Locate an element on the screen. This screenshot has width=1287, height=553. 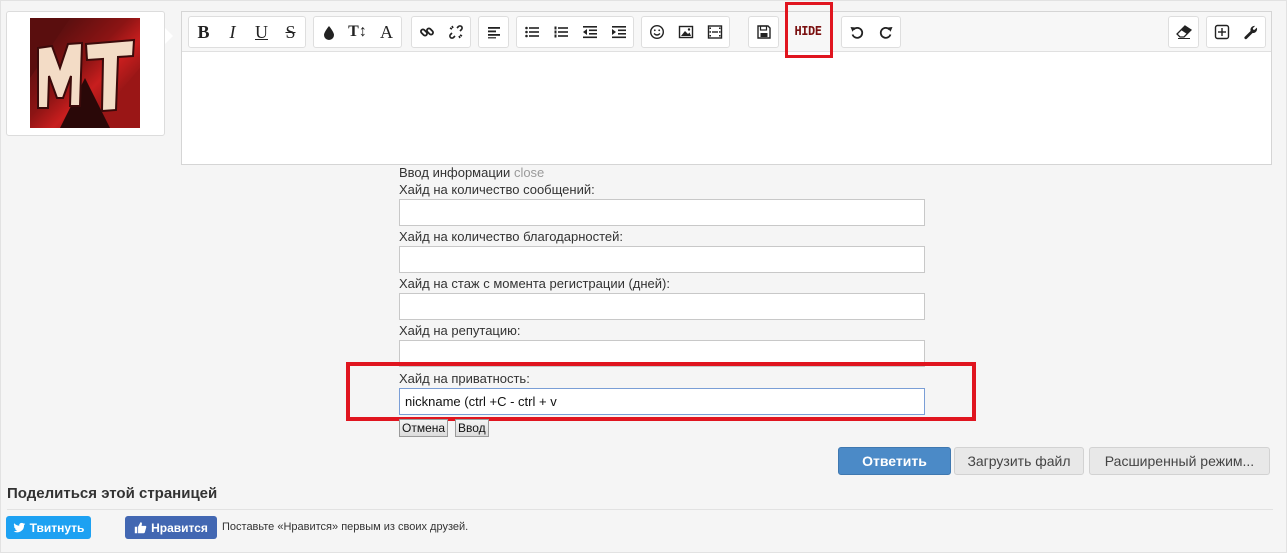
align-left-icon is located at coordinates (493, 33).